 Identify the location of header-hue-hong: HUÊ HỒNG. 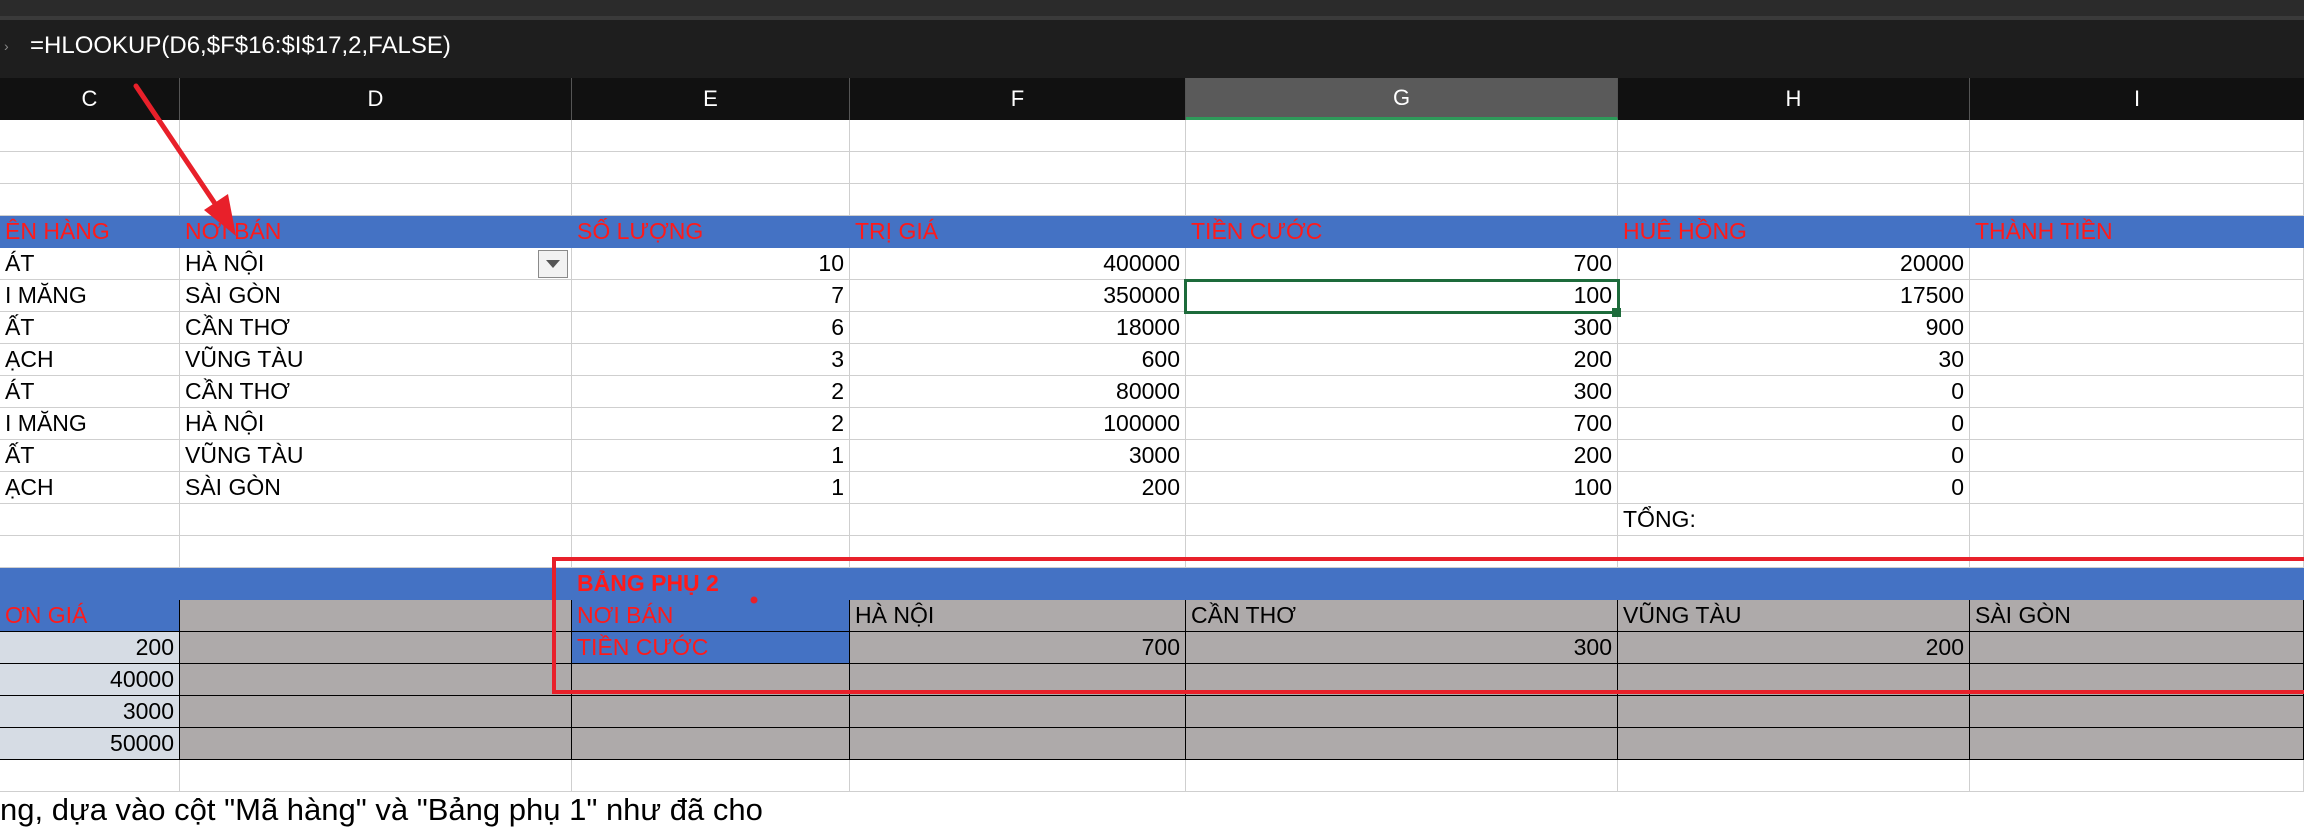
(1794, 232).